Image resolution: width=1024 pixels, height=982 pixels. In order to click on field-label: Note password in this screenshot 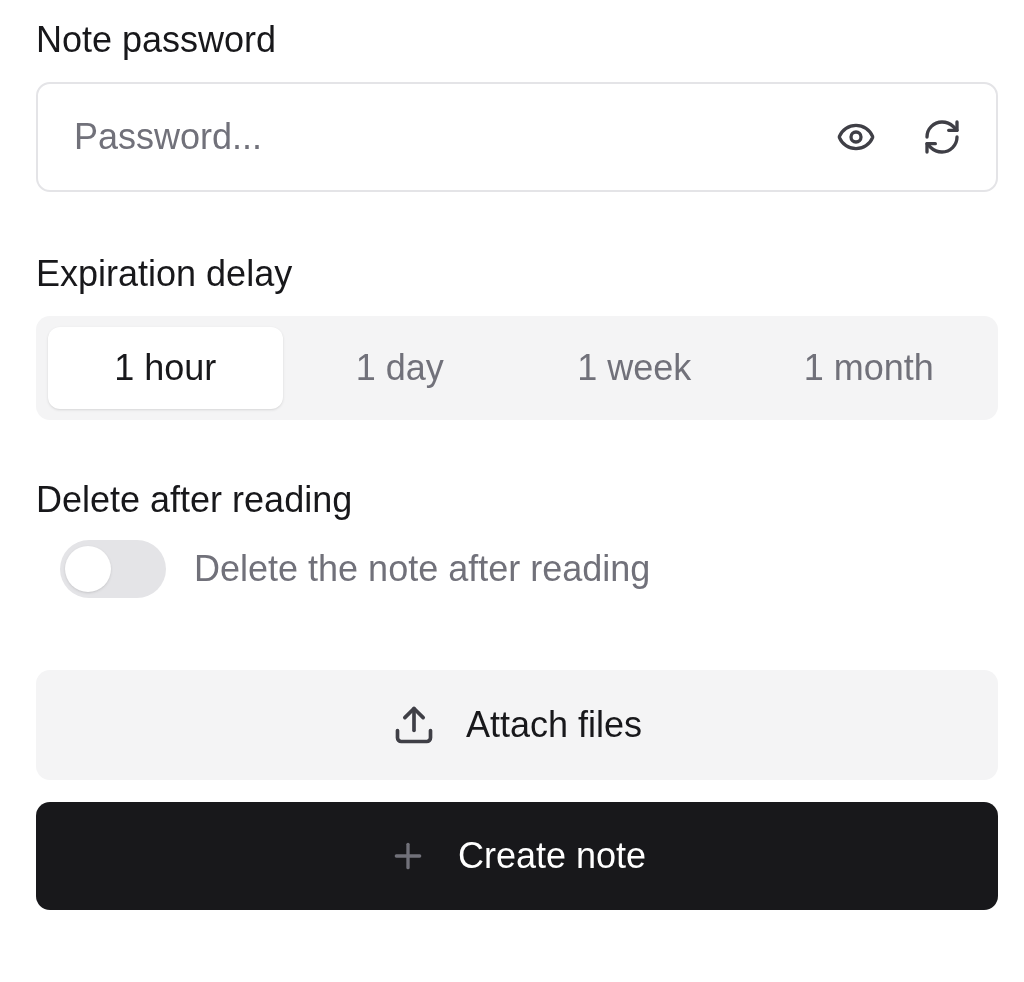, I will do `click(157, 40)`.